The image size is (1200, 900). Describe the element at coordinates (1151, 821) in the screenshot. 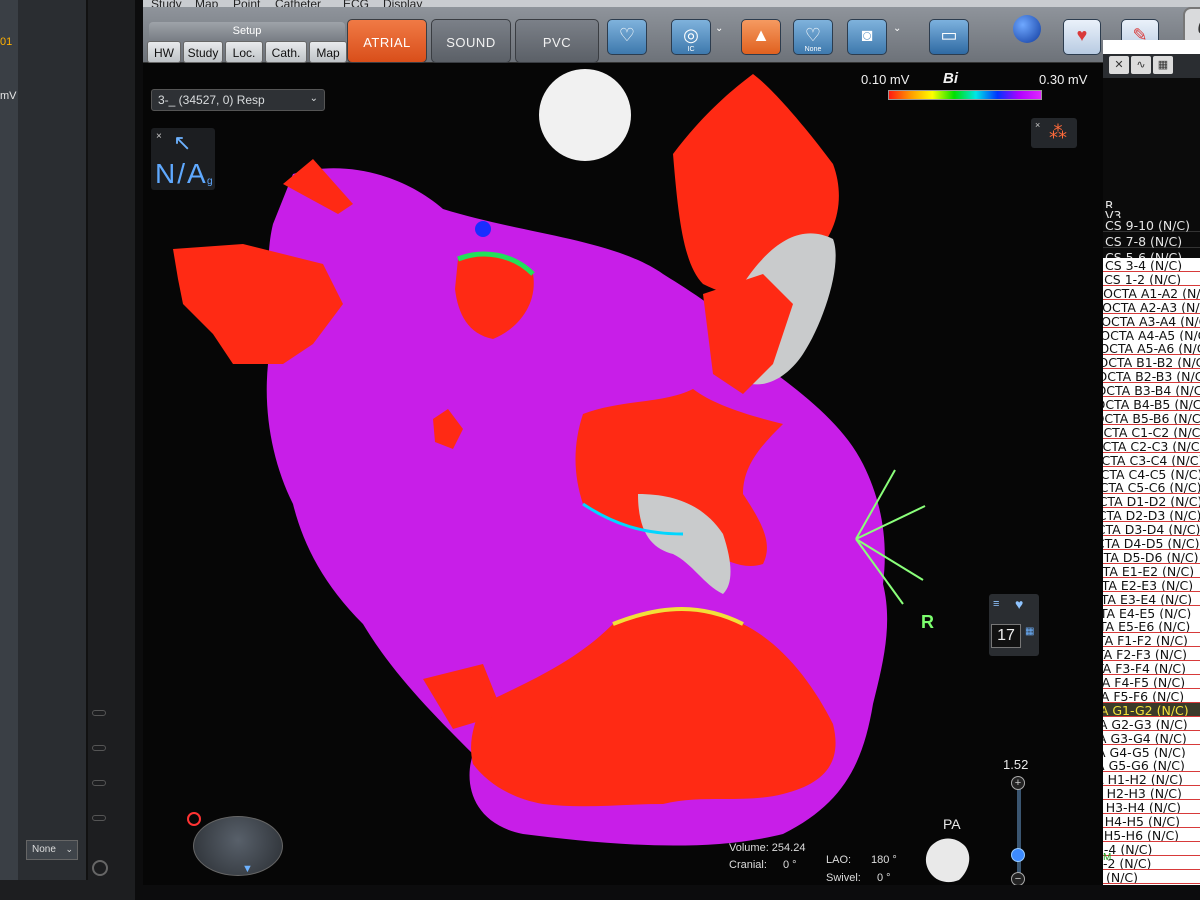

I see `signal-channel: OCTA H4-H5 (N/C)` at that location.